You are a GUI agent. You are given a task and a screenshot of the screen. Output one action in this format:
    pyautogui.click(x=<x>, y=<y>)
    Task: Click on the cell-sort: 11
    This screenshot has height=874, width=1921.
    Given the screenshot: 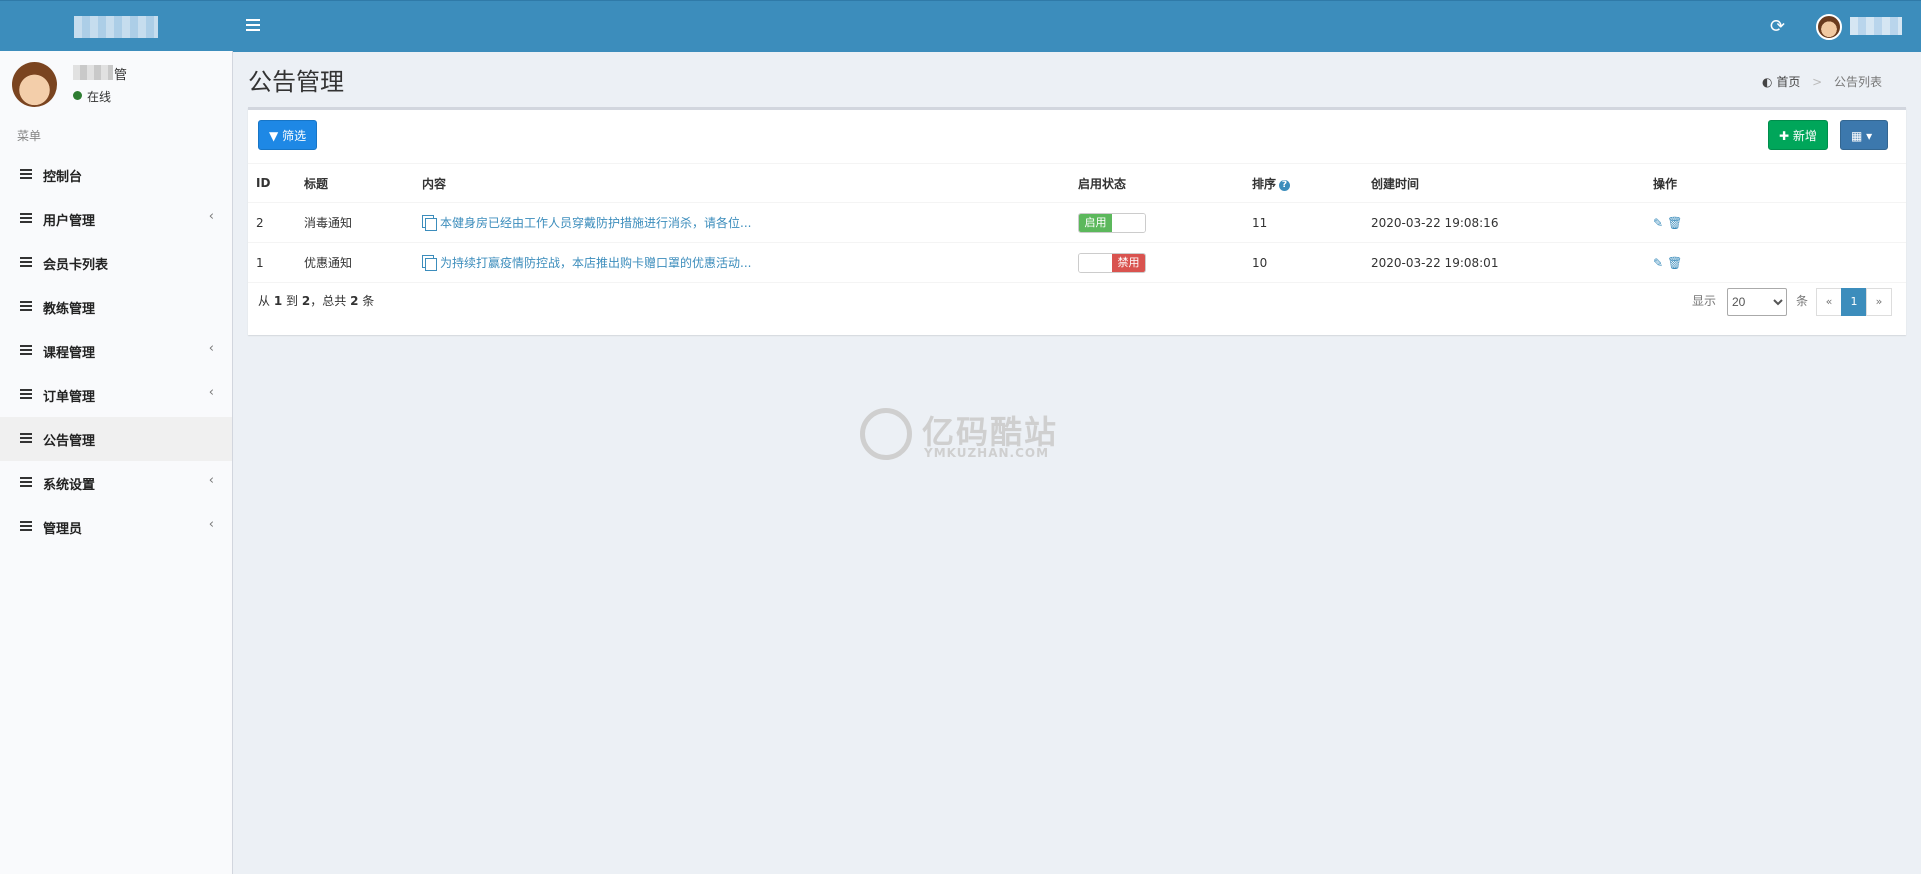 What is the action you would take?
    pyautogui.click(x=1303, y=222)
    